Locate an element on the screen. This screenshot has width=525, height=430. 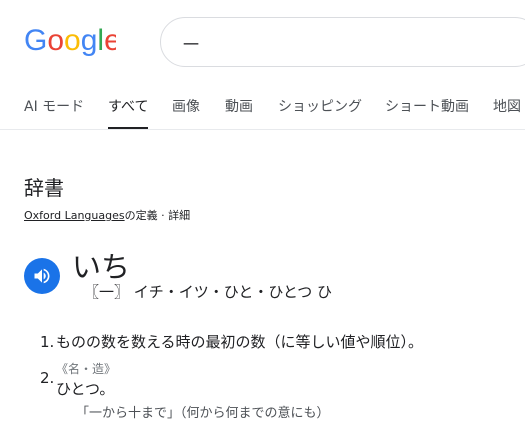
definition-example: 「一から十まで」（何から何までの意にも） is located at coordinates (203, 413).